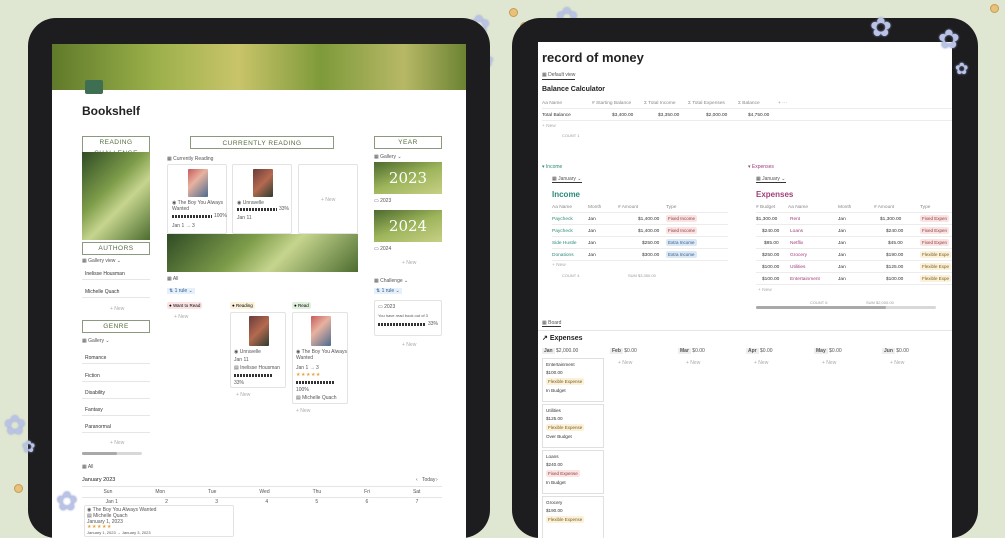 This screenshot has height=538, width=1005. I want to click on year-2023-label: ▭ 2023, so click(382, 201).